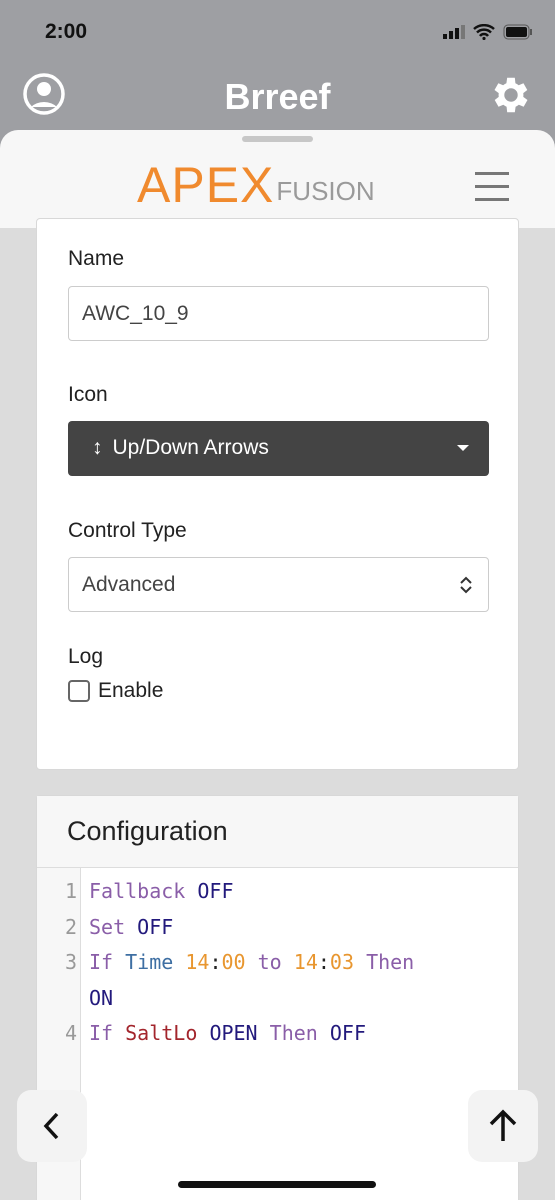 The width and height of the screenshot is (555, 1200). What do you see at coordinates (233, 962) in the screenshot?
I see `code-token: 00` at bounding box center [233, 962].